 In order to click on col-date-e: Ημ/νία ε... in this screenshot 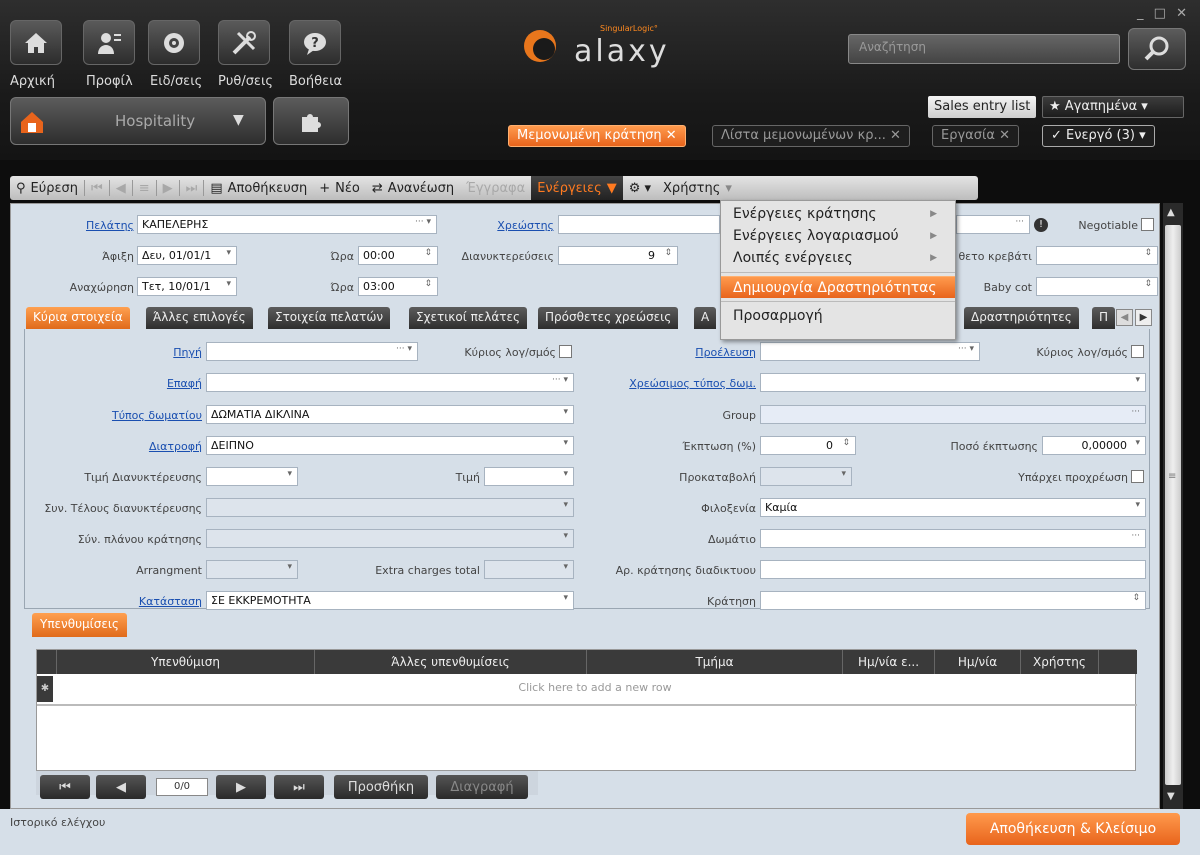, I will do `click(889, 662)`.